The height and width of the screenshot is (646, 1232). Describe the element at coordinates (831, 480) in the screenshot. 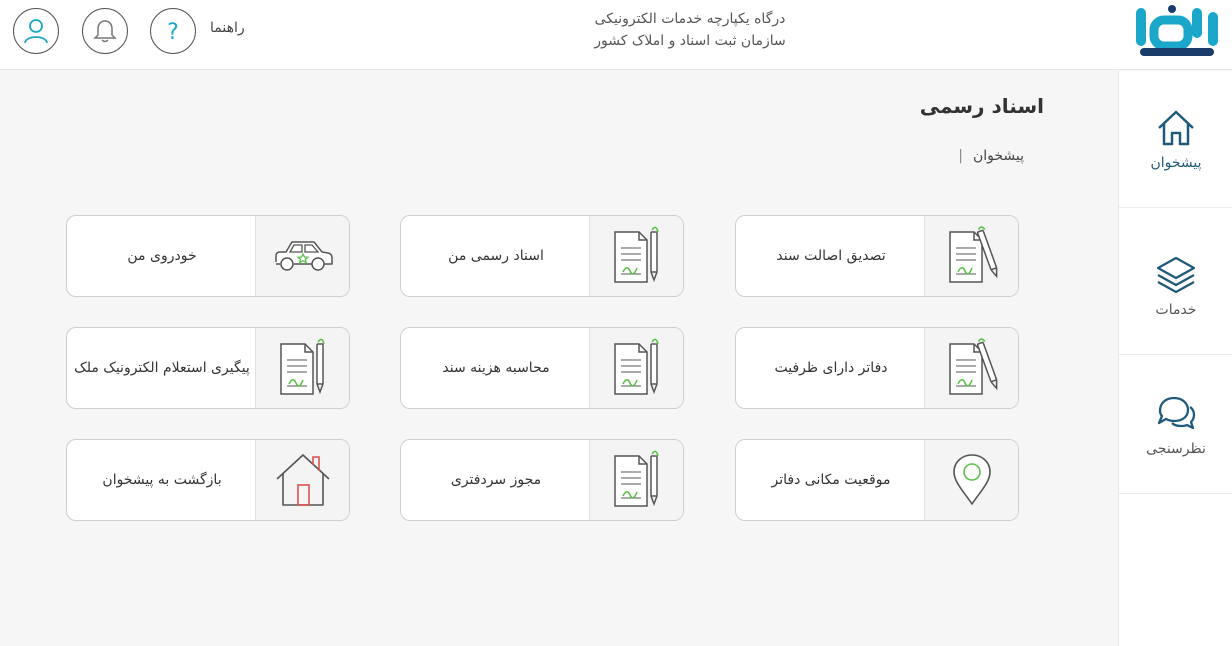

I see `card-label: موقعیت مکانی دفاتر` at that location.